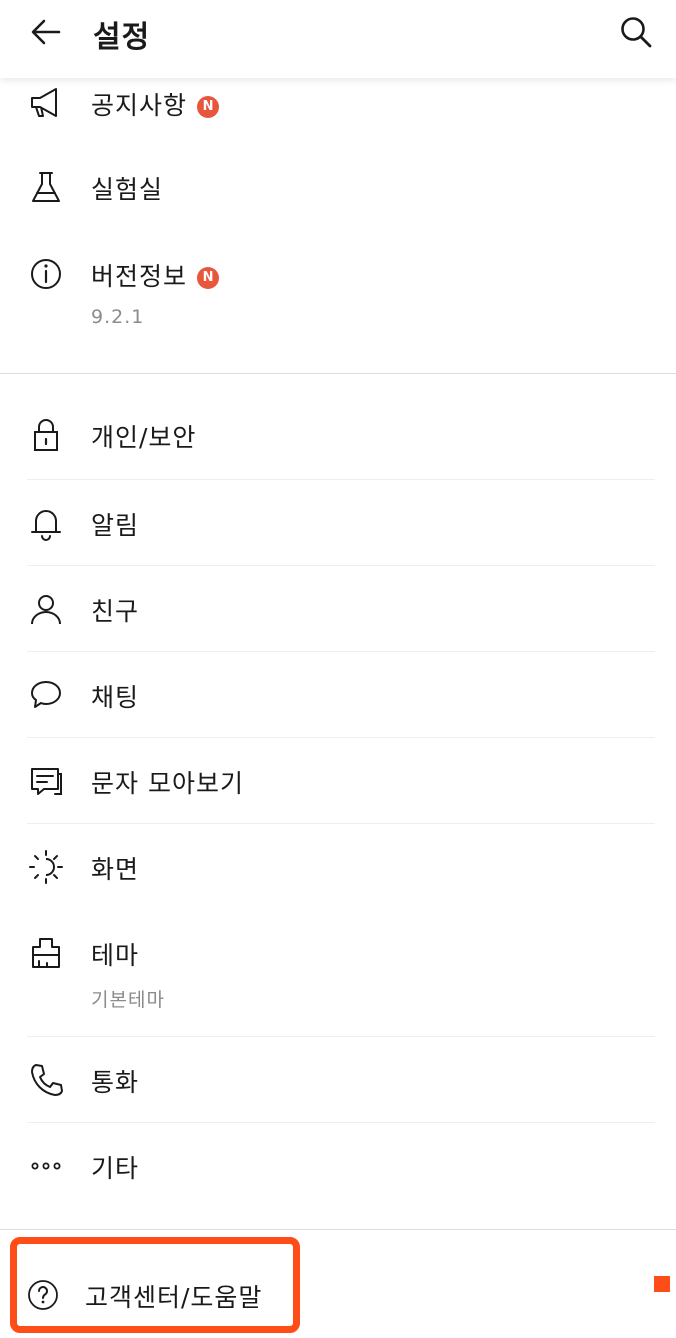 This screenshot has height=1338, width=676. I want to click on settings-item-label: 친구, so click(115, 611).